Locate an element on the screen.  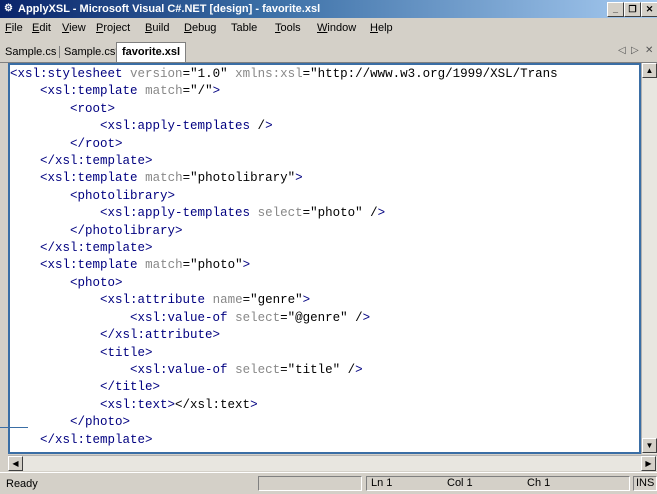
editor-margin is located at coordinates (4, 267).